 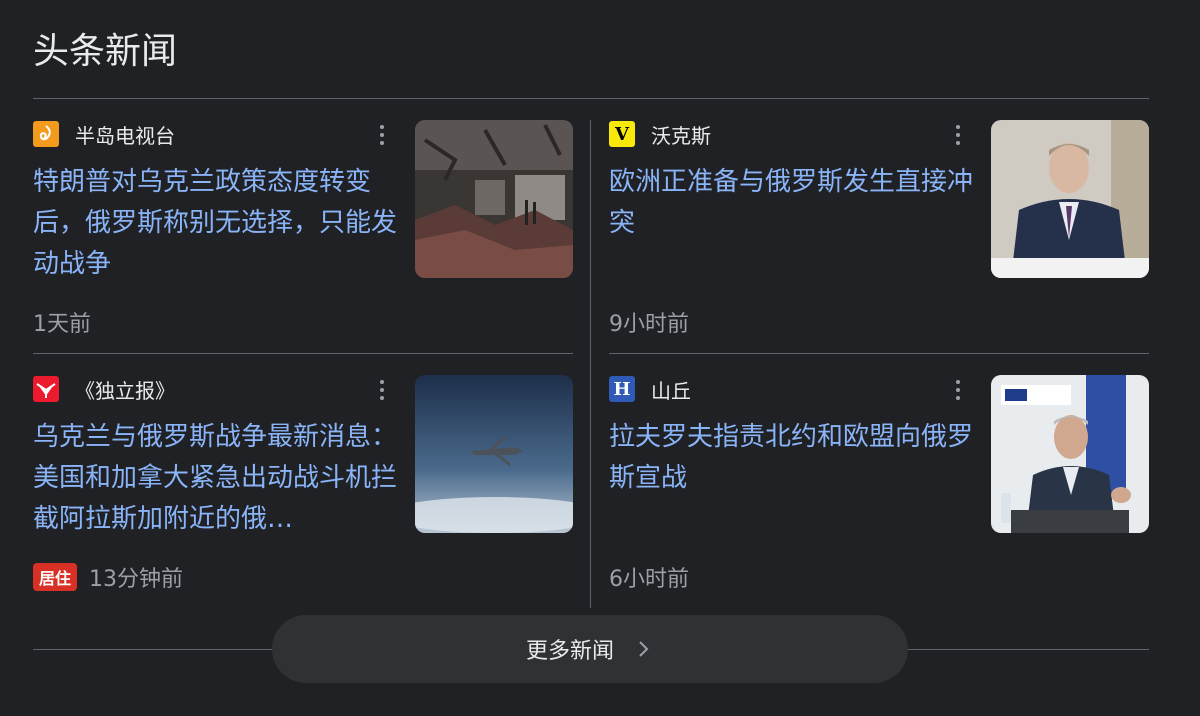 I want to click on news-card: 半岛电视台 特朗普对乌克兰政策态度转变后，俄罗斯称别无选择，只能发动战争 1天前, so click(x=303, y=235).